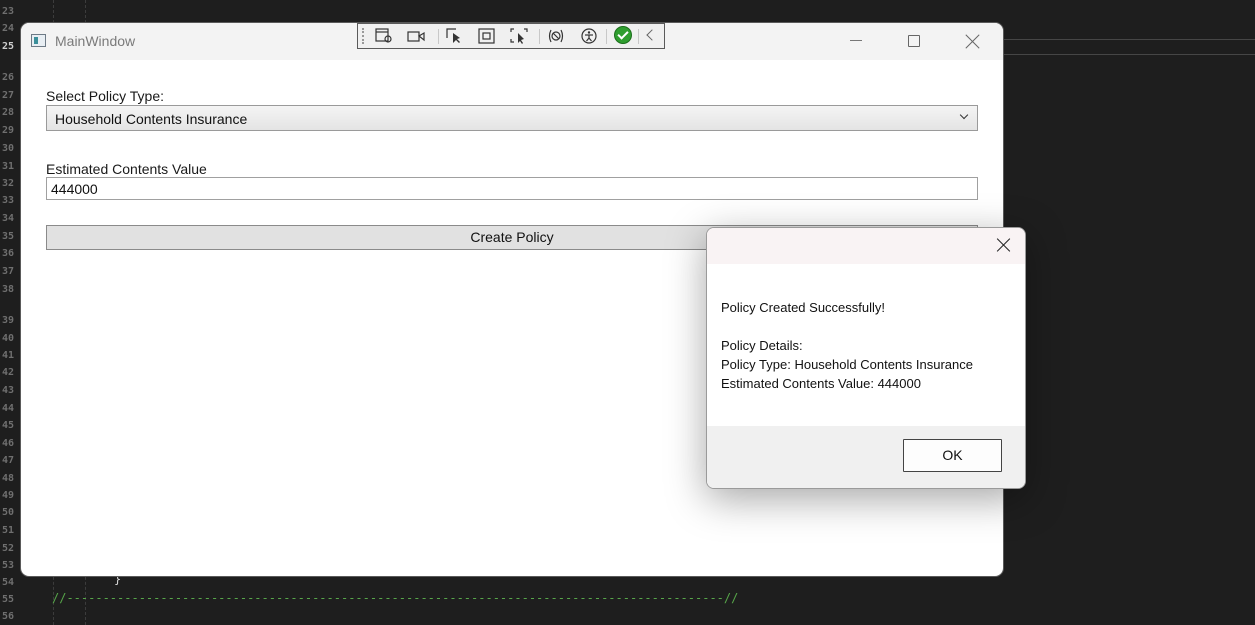 Image resolution: width=1255 pixels, height=625 pixels. I want to click on live-visual-tree-icon, so click(384, 36).